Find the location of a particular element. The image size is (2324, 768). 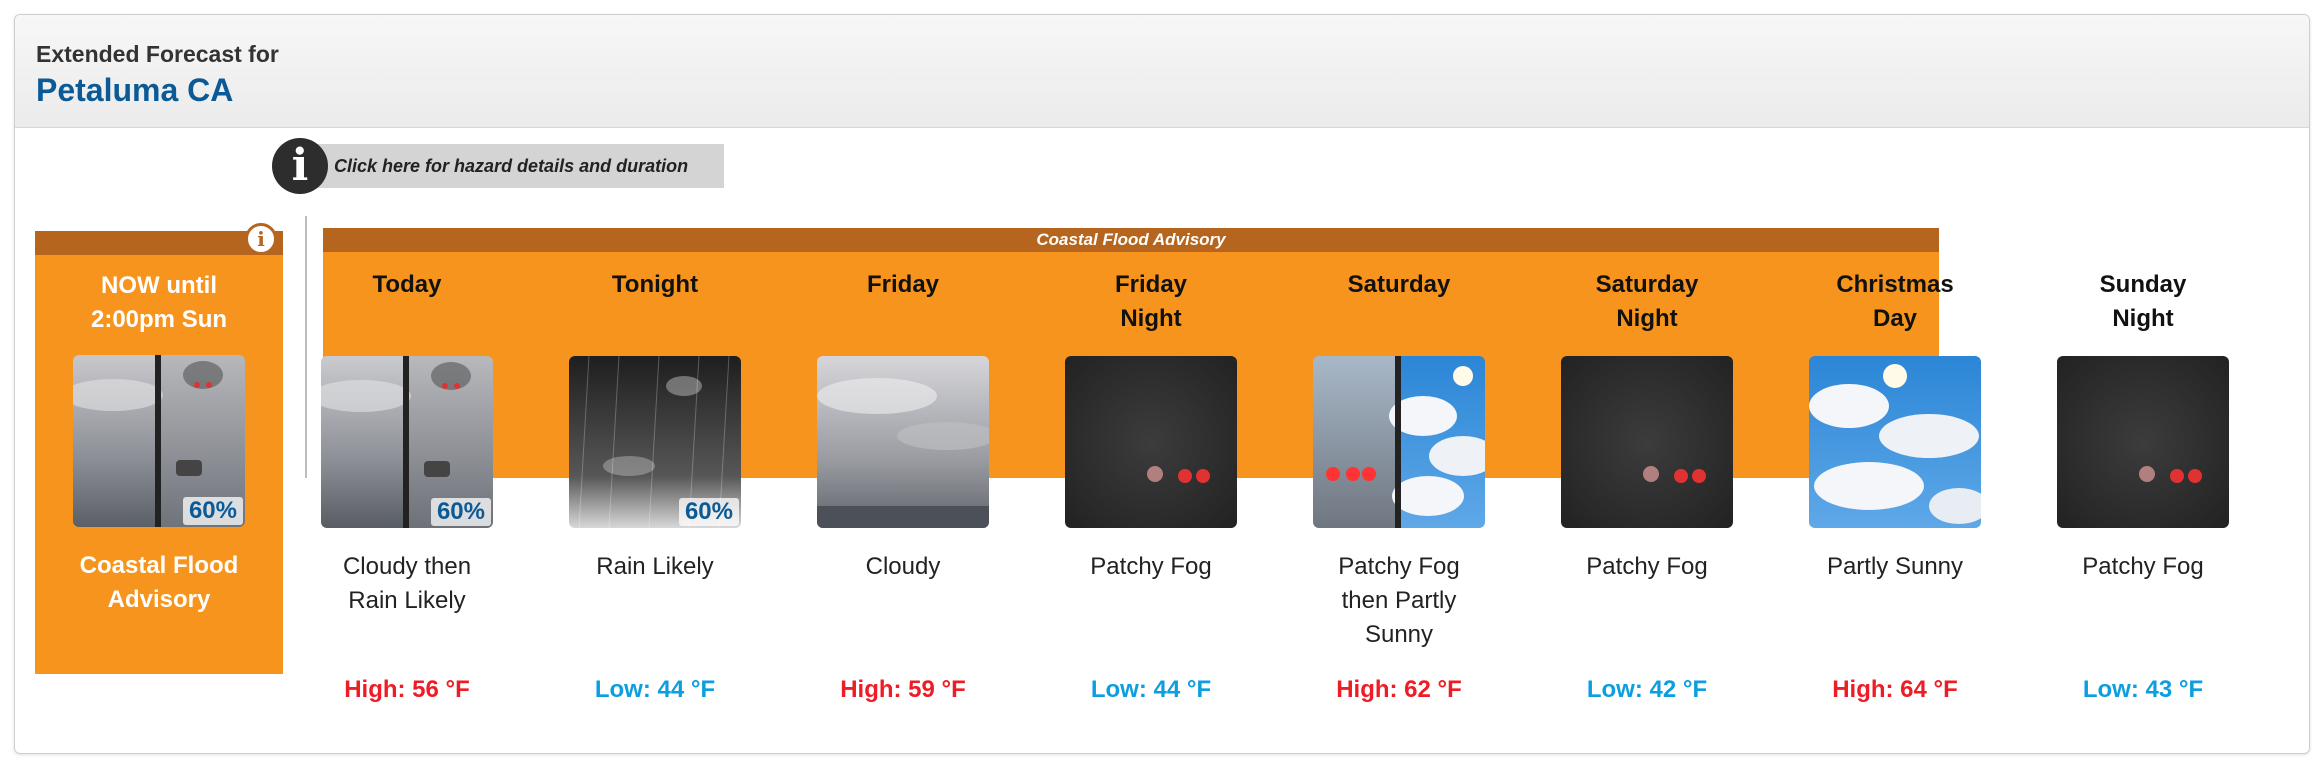

period-condition: Partly Sunny is located at coordinates (1895, 567).